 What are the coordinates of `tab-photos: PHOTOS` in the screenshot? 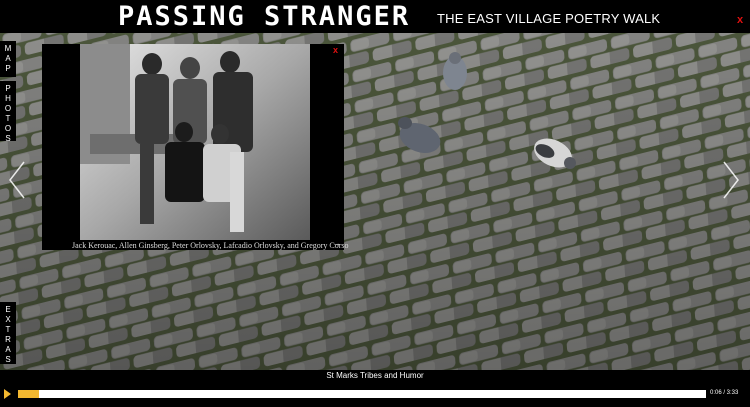 It's located at (8, 112).